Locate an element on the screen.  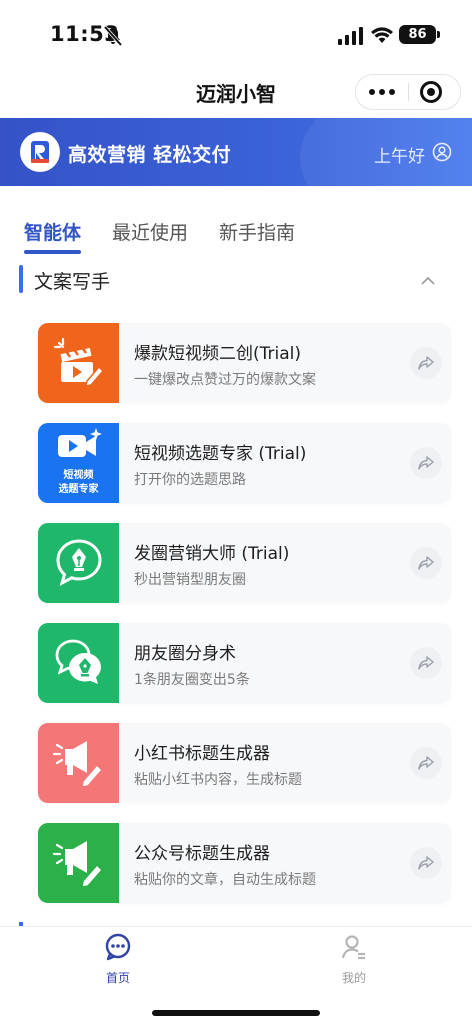
agent-title: 爆款短视频二创(Trial) is located at coordinates (218, 354).